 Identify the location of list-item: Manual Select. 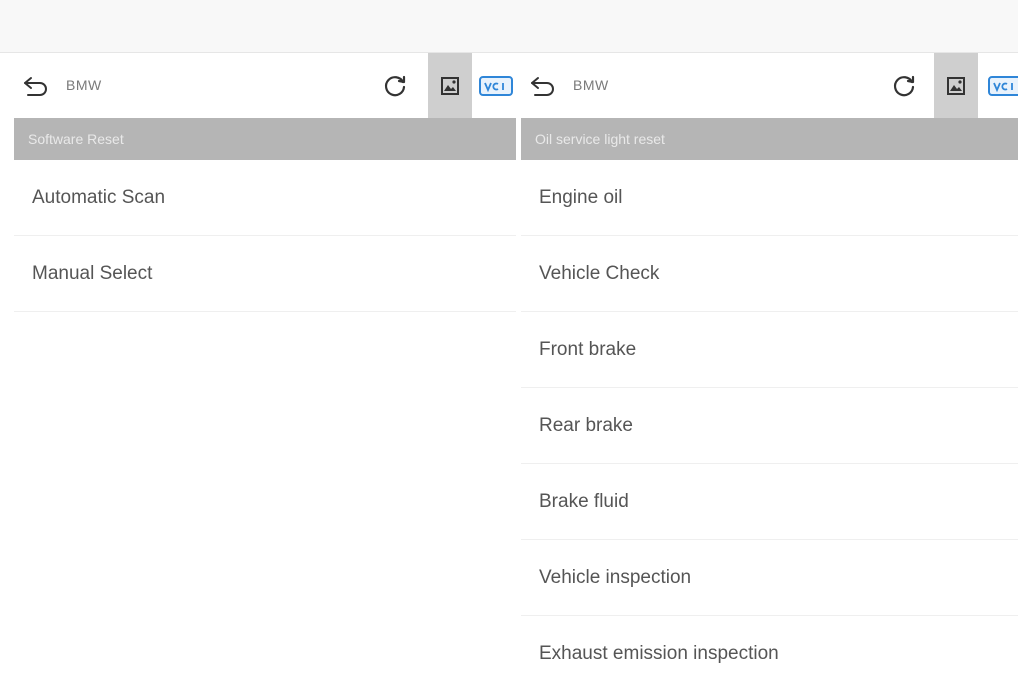
(265, 274).